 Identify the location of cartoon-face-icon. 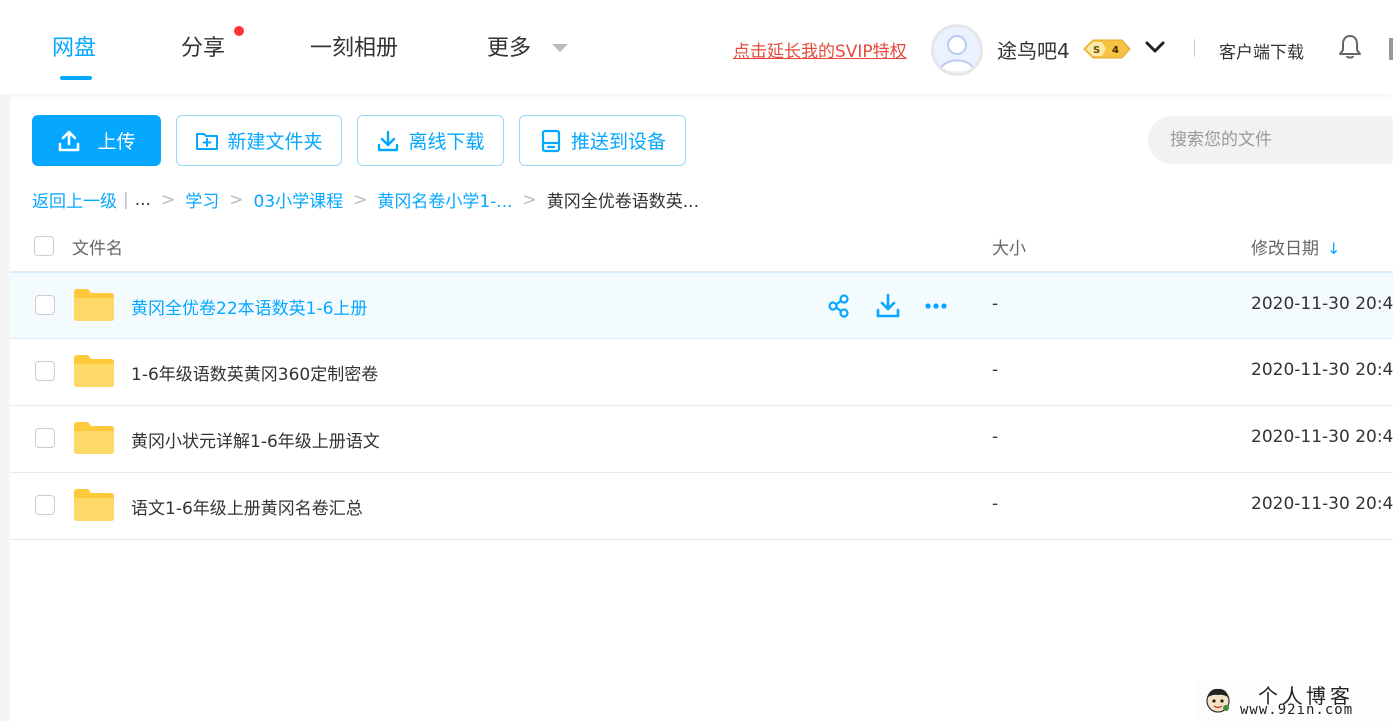
(1218, 700).